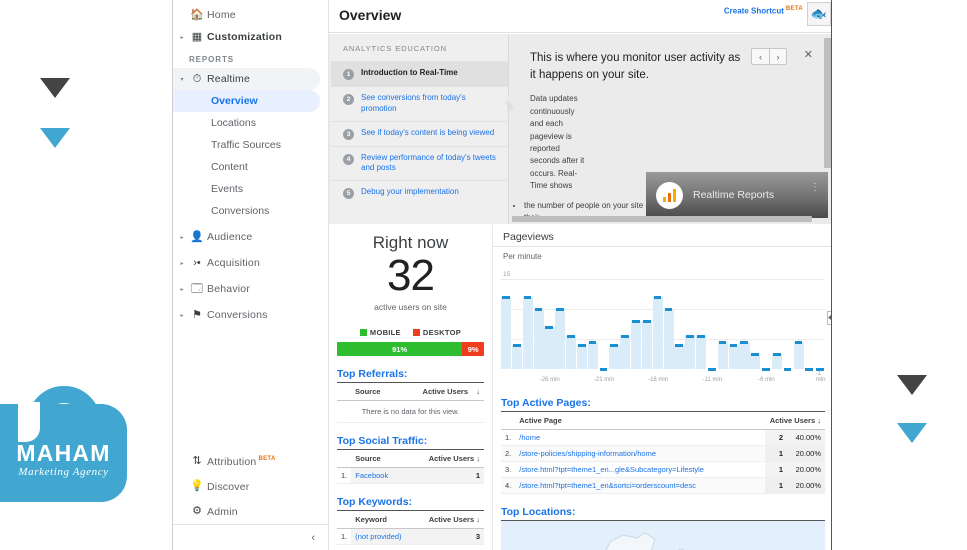 The height and width of the screenshot is (550, 967). What do you see at coordinates (348, 74) in the screenshot?
I see `step-number: 1` at bounding box center [348, 74].